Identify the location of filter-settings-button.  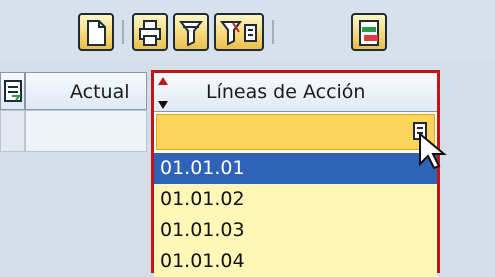
(239, 32).